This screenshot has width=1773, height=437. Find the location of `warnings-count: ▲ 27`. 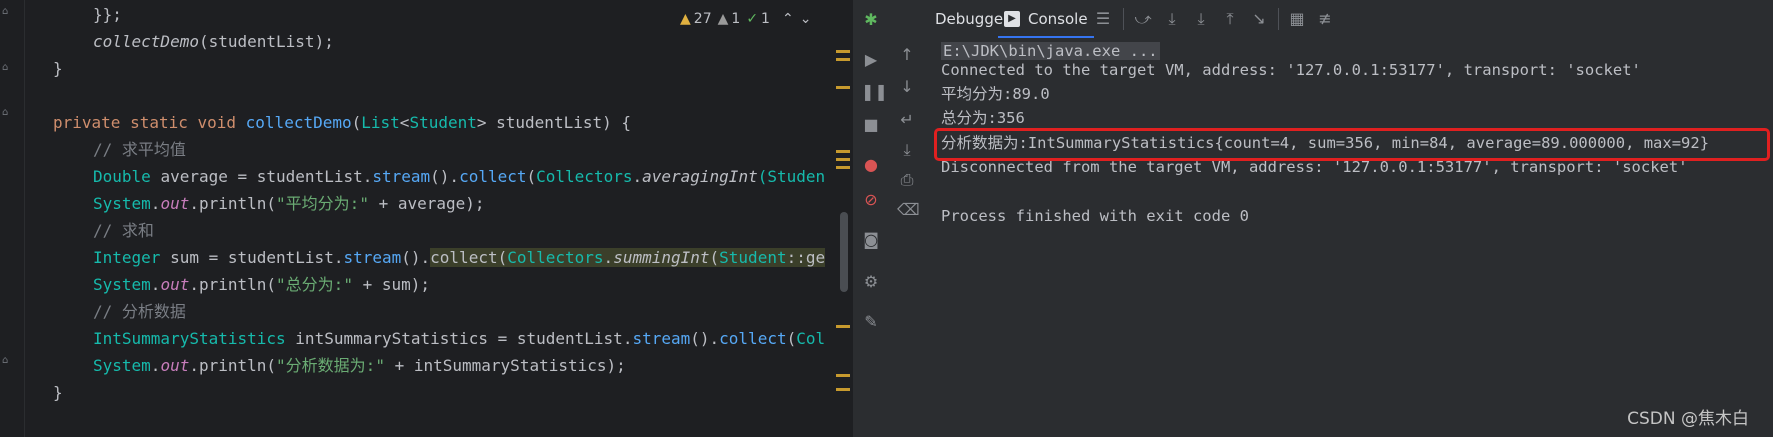

warnings-count: ▲ 27 is located at coordinates (696, 19).